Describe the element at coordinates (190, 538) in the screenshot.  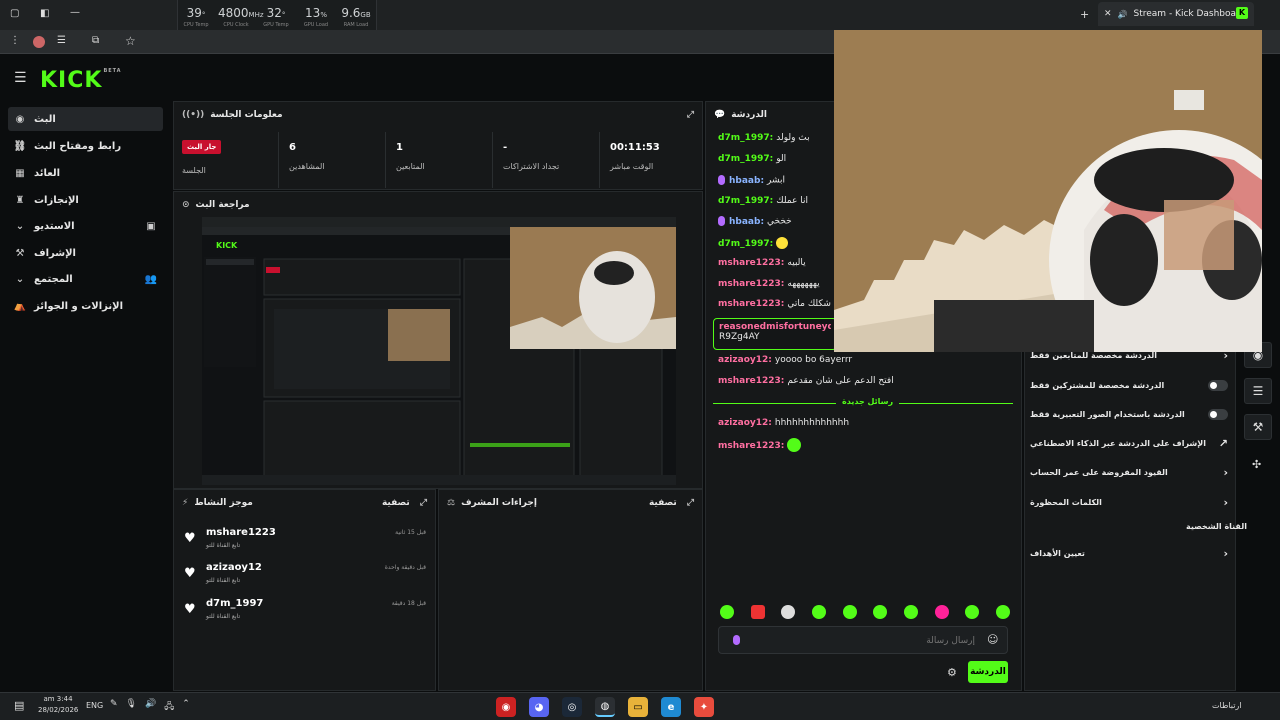
I see `heart-icon: ♥` at that location.